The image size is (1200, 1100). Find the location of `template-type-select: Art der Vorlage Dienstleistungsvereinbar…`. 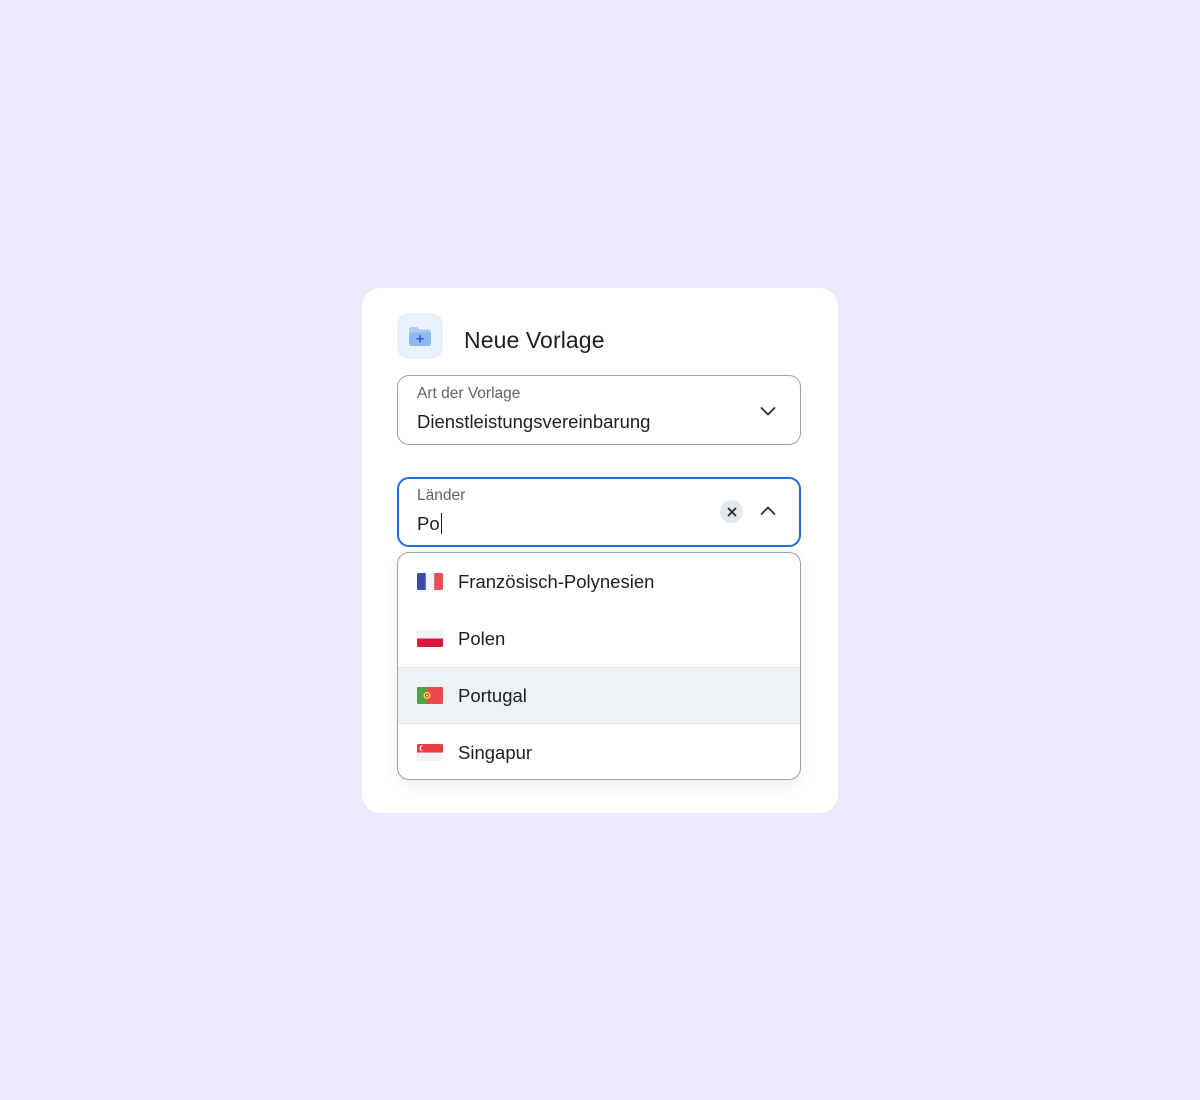

template-type-select: Art der Vorlage Dienstleistungsvereinbar… is located at coordinates (599, 410).